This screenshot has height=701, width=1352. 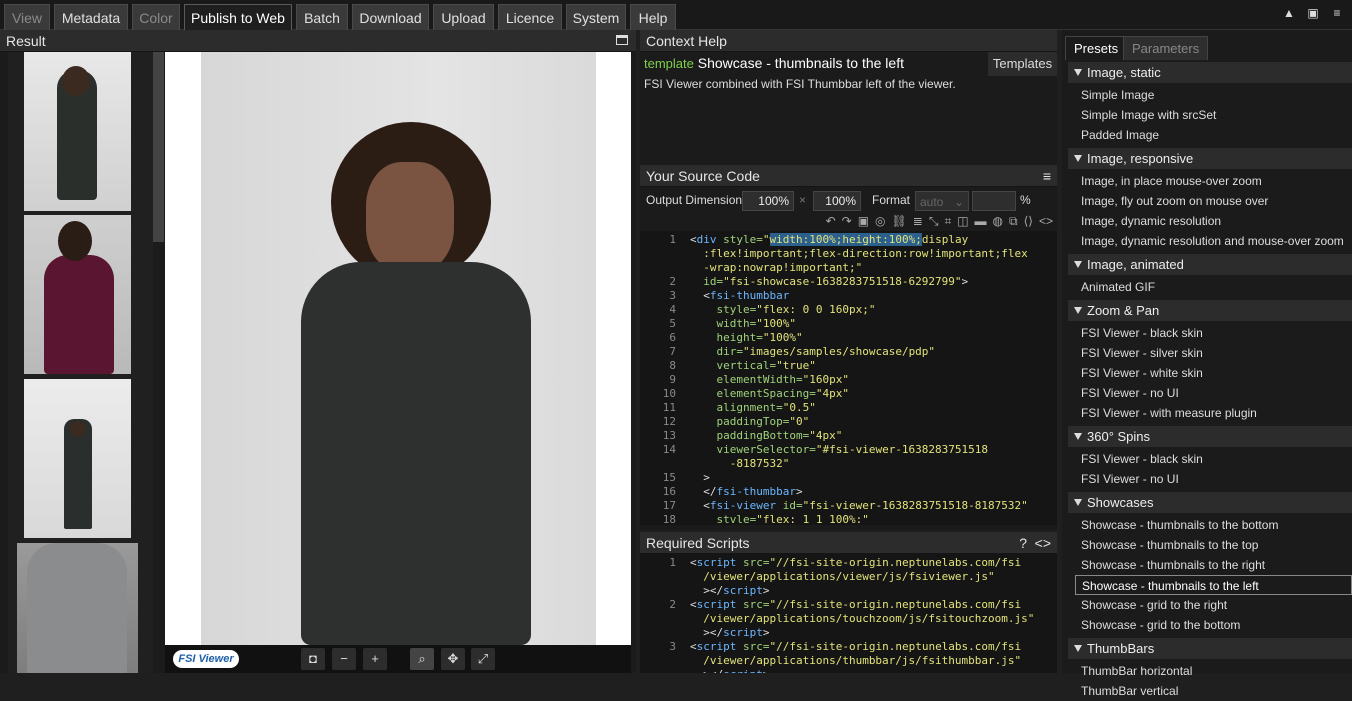 I want to click on camera-icon: ◫, so click(x=962, y=222).